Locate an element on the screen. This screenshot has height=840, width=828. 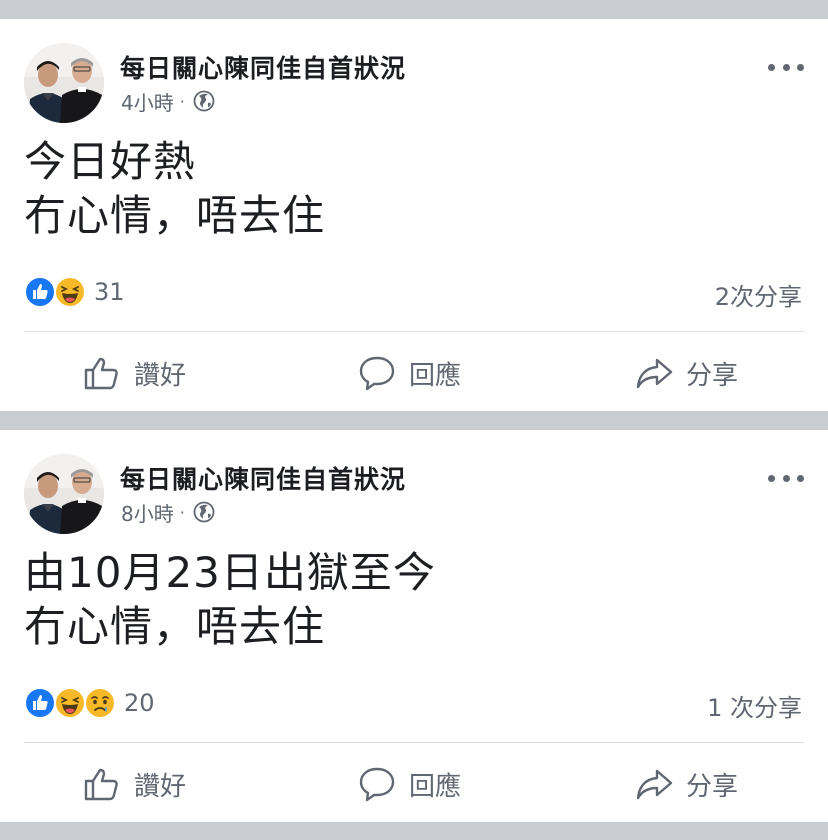
reactions-summary: 20 is located at coordinates (89, 703).